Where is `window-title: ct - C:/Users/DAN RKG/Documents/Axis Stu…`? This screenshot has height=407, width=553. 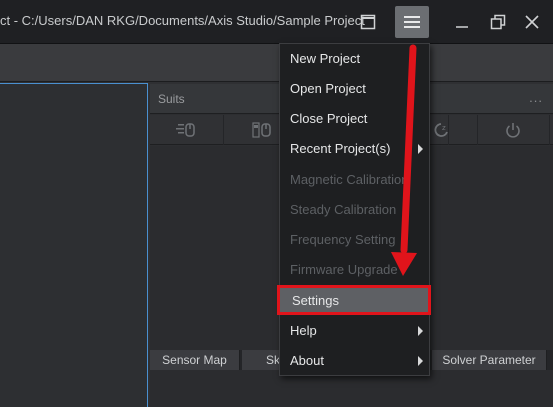 window-title: ct - C:/Users/DAN RKG/Documents/Axis Stu… is located at coordinates (182, 20).